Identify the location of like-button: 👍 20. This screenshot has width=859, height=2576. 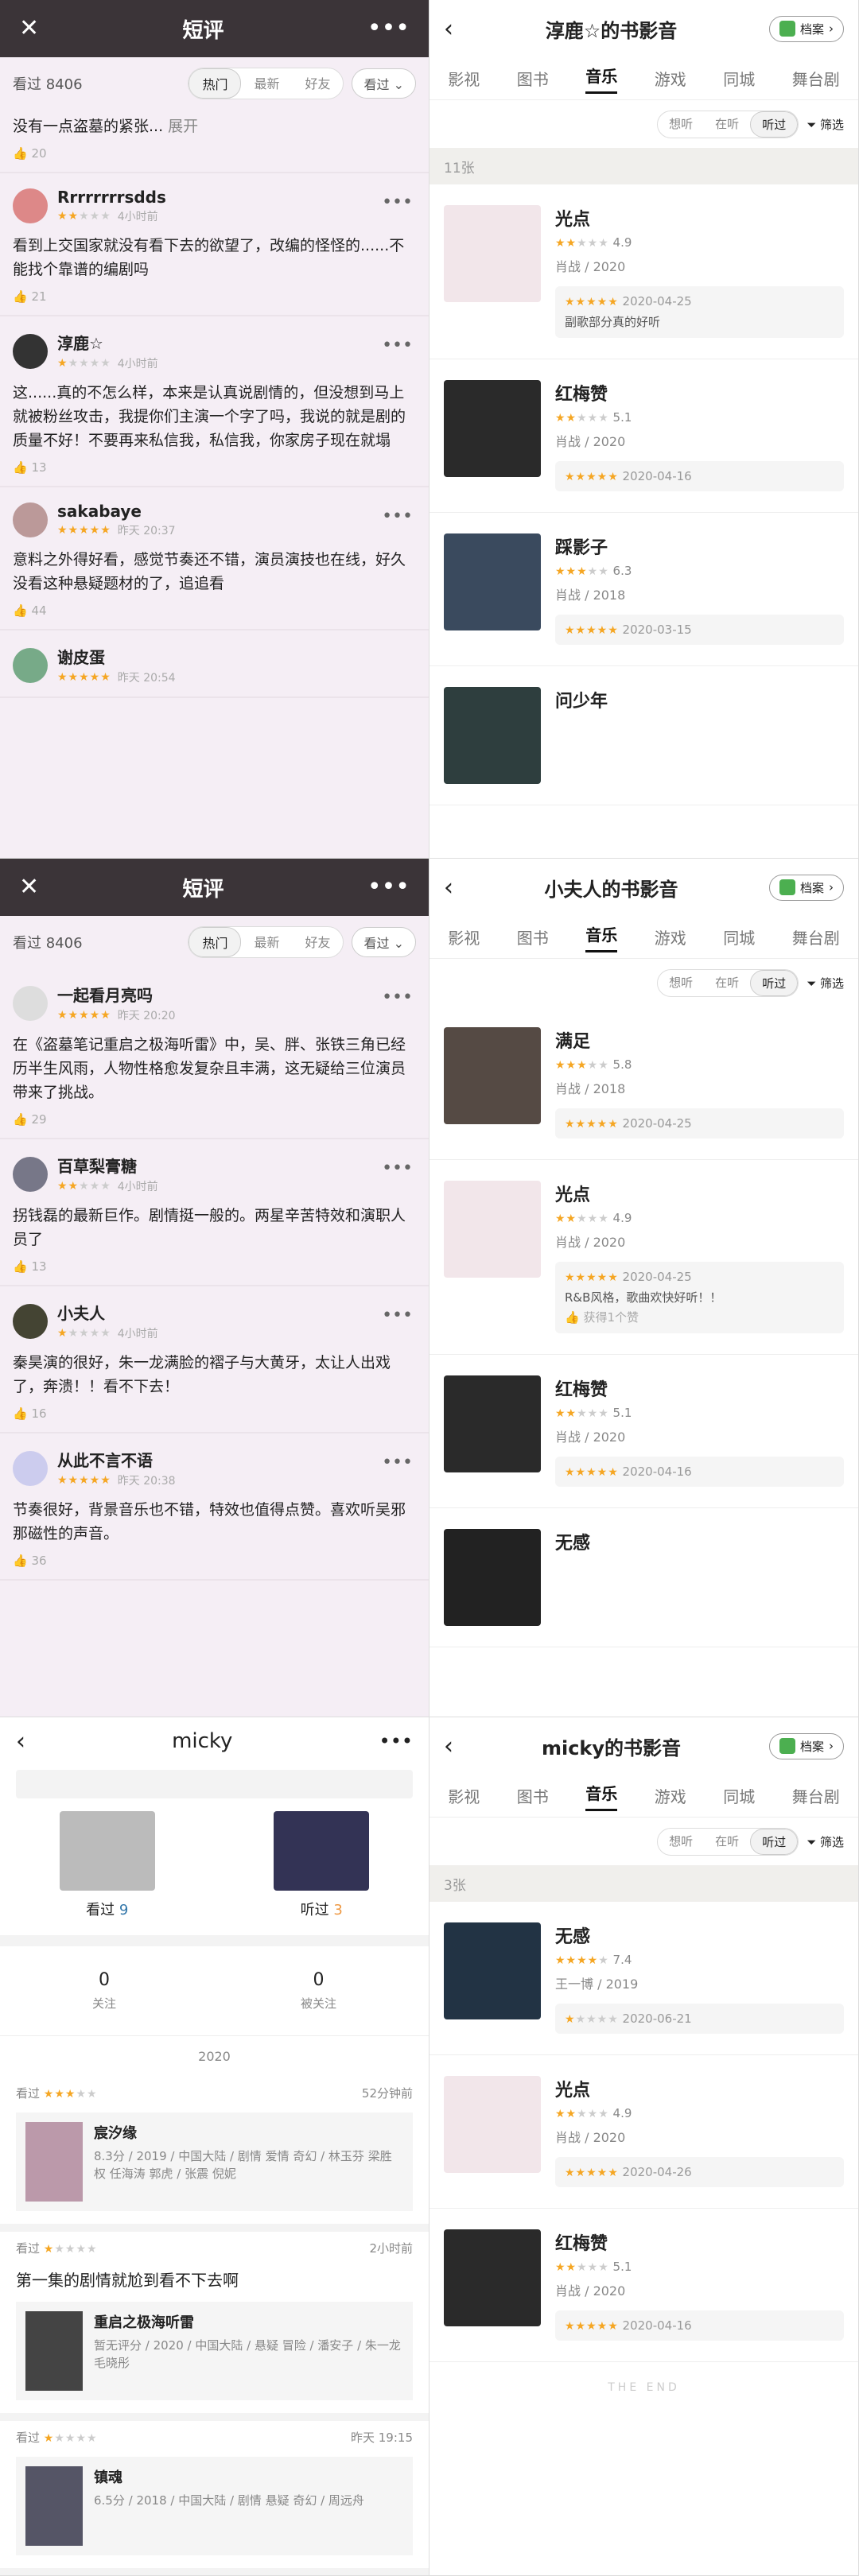
(214, 153).